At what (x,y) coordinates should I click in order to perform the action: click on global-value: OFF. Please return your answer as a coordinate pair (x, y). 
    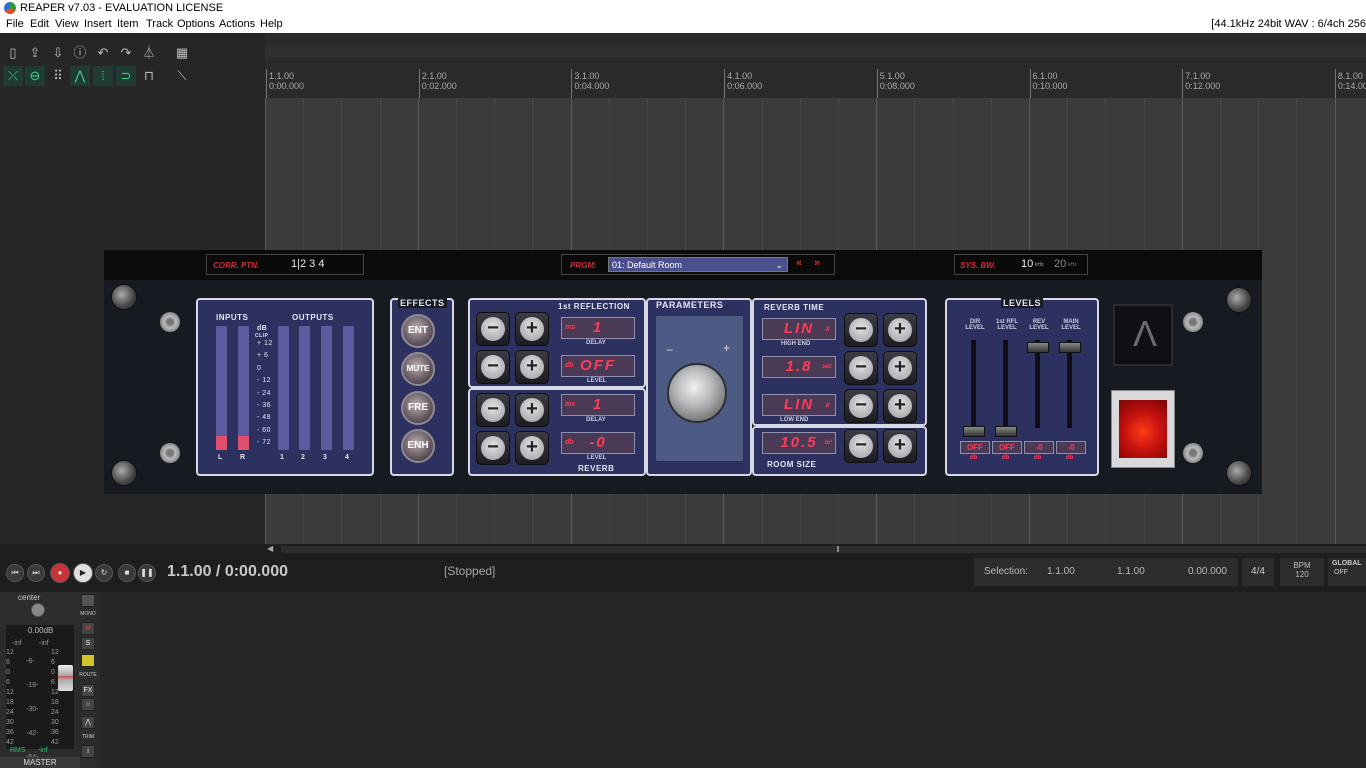
    Looking at the image, I should click on (1350, 572).